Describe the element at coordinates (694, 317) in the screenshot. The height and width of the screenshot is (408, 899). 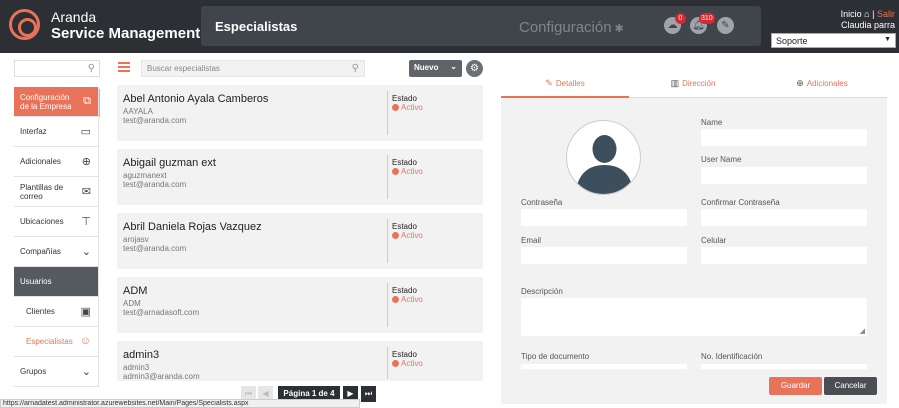
I see `description-textarea: ◢` at that location.